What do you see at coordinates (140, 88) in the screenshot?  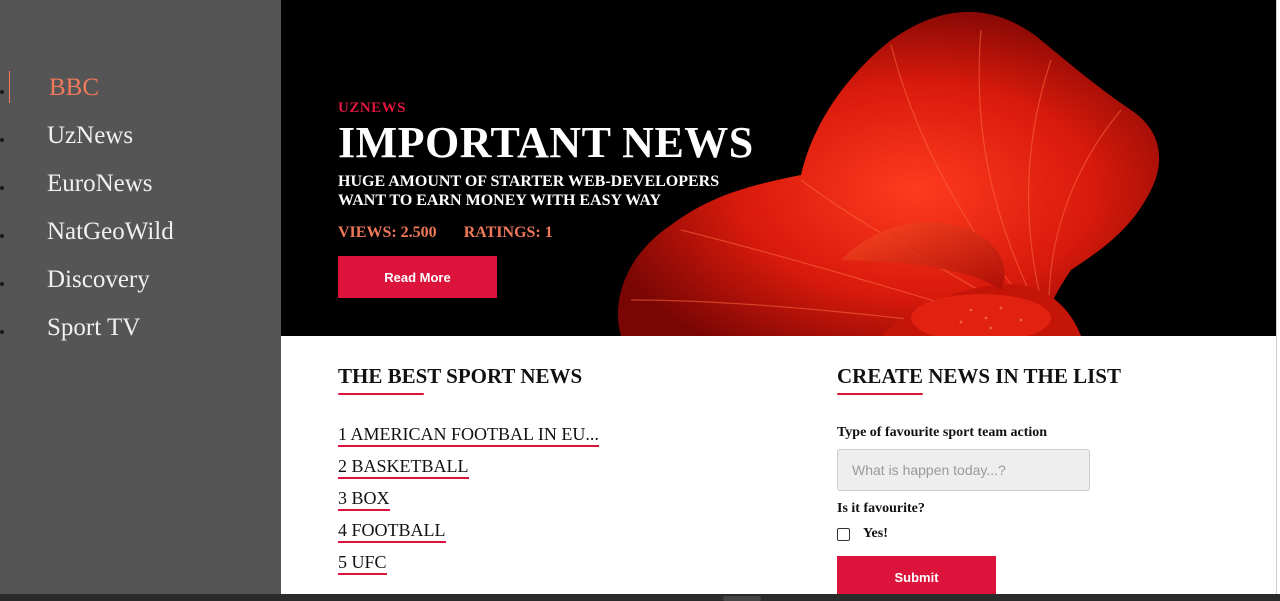 I see `sidebar-item-bbc: BBC` at bounding box center [140, 88].